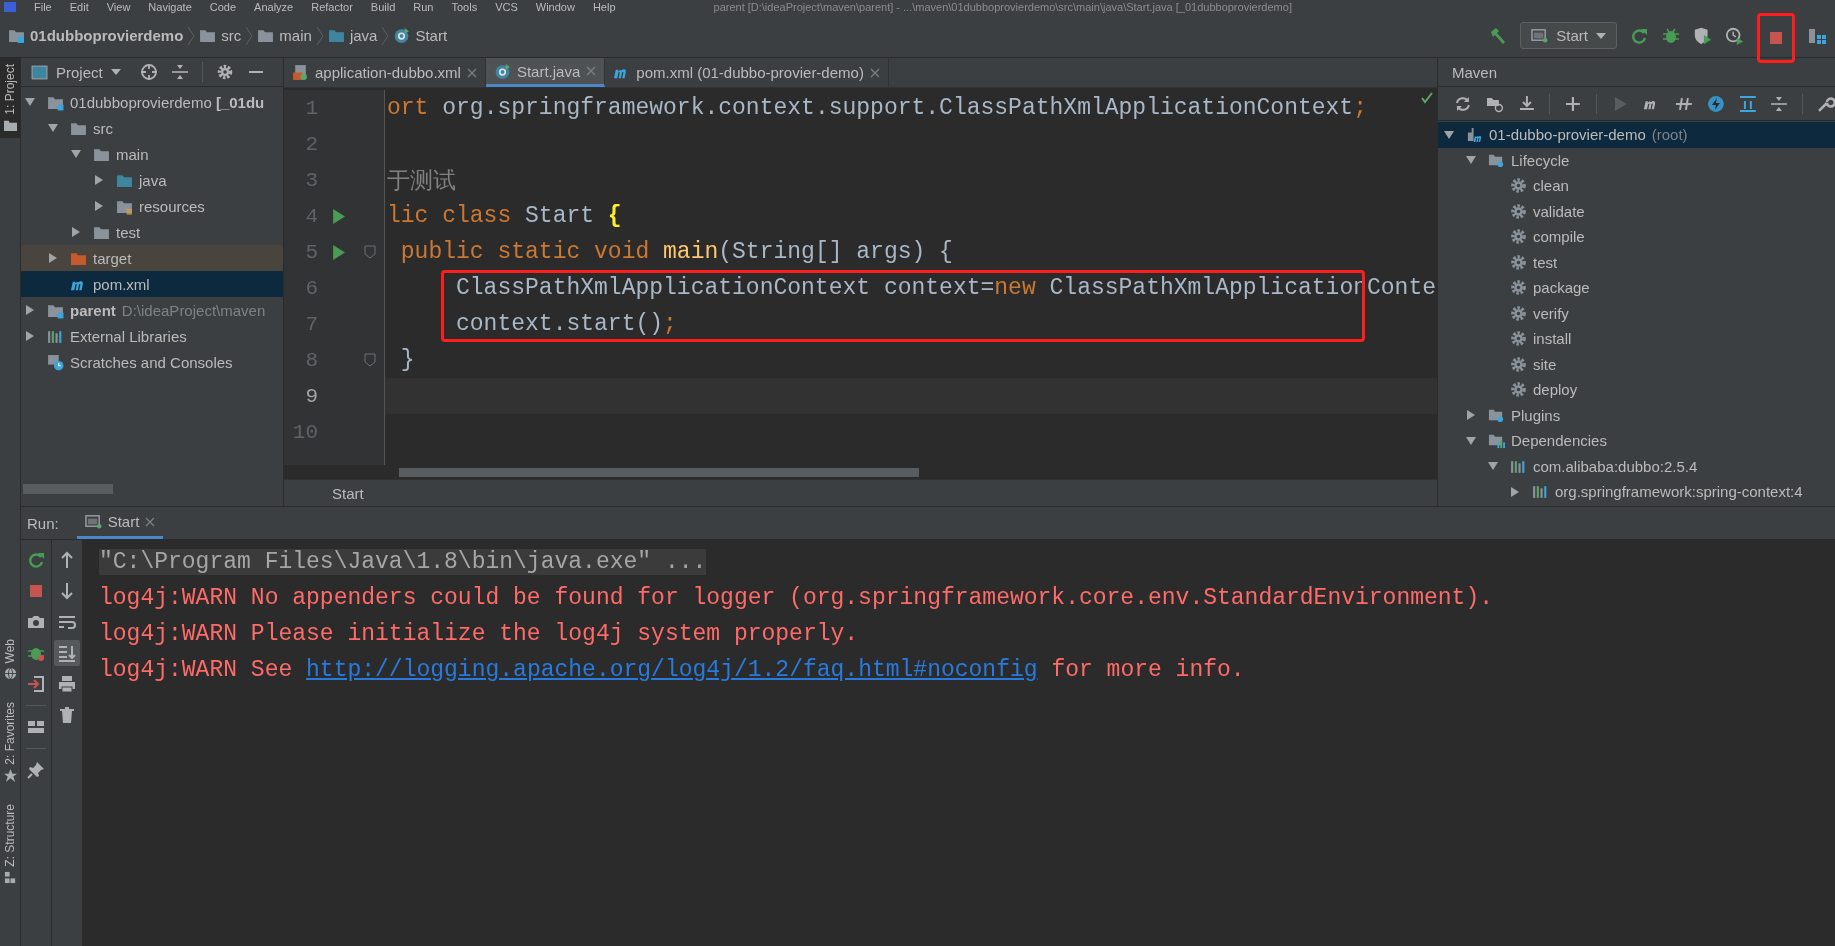 This screenshot has width=1835, height=946. What do you see at coordinates (383, 7) in the screenshot?
I see `menu-item: Build` at bounding box center [383, 7].